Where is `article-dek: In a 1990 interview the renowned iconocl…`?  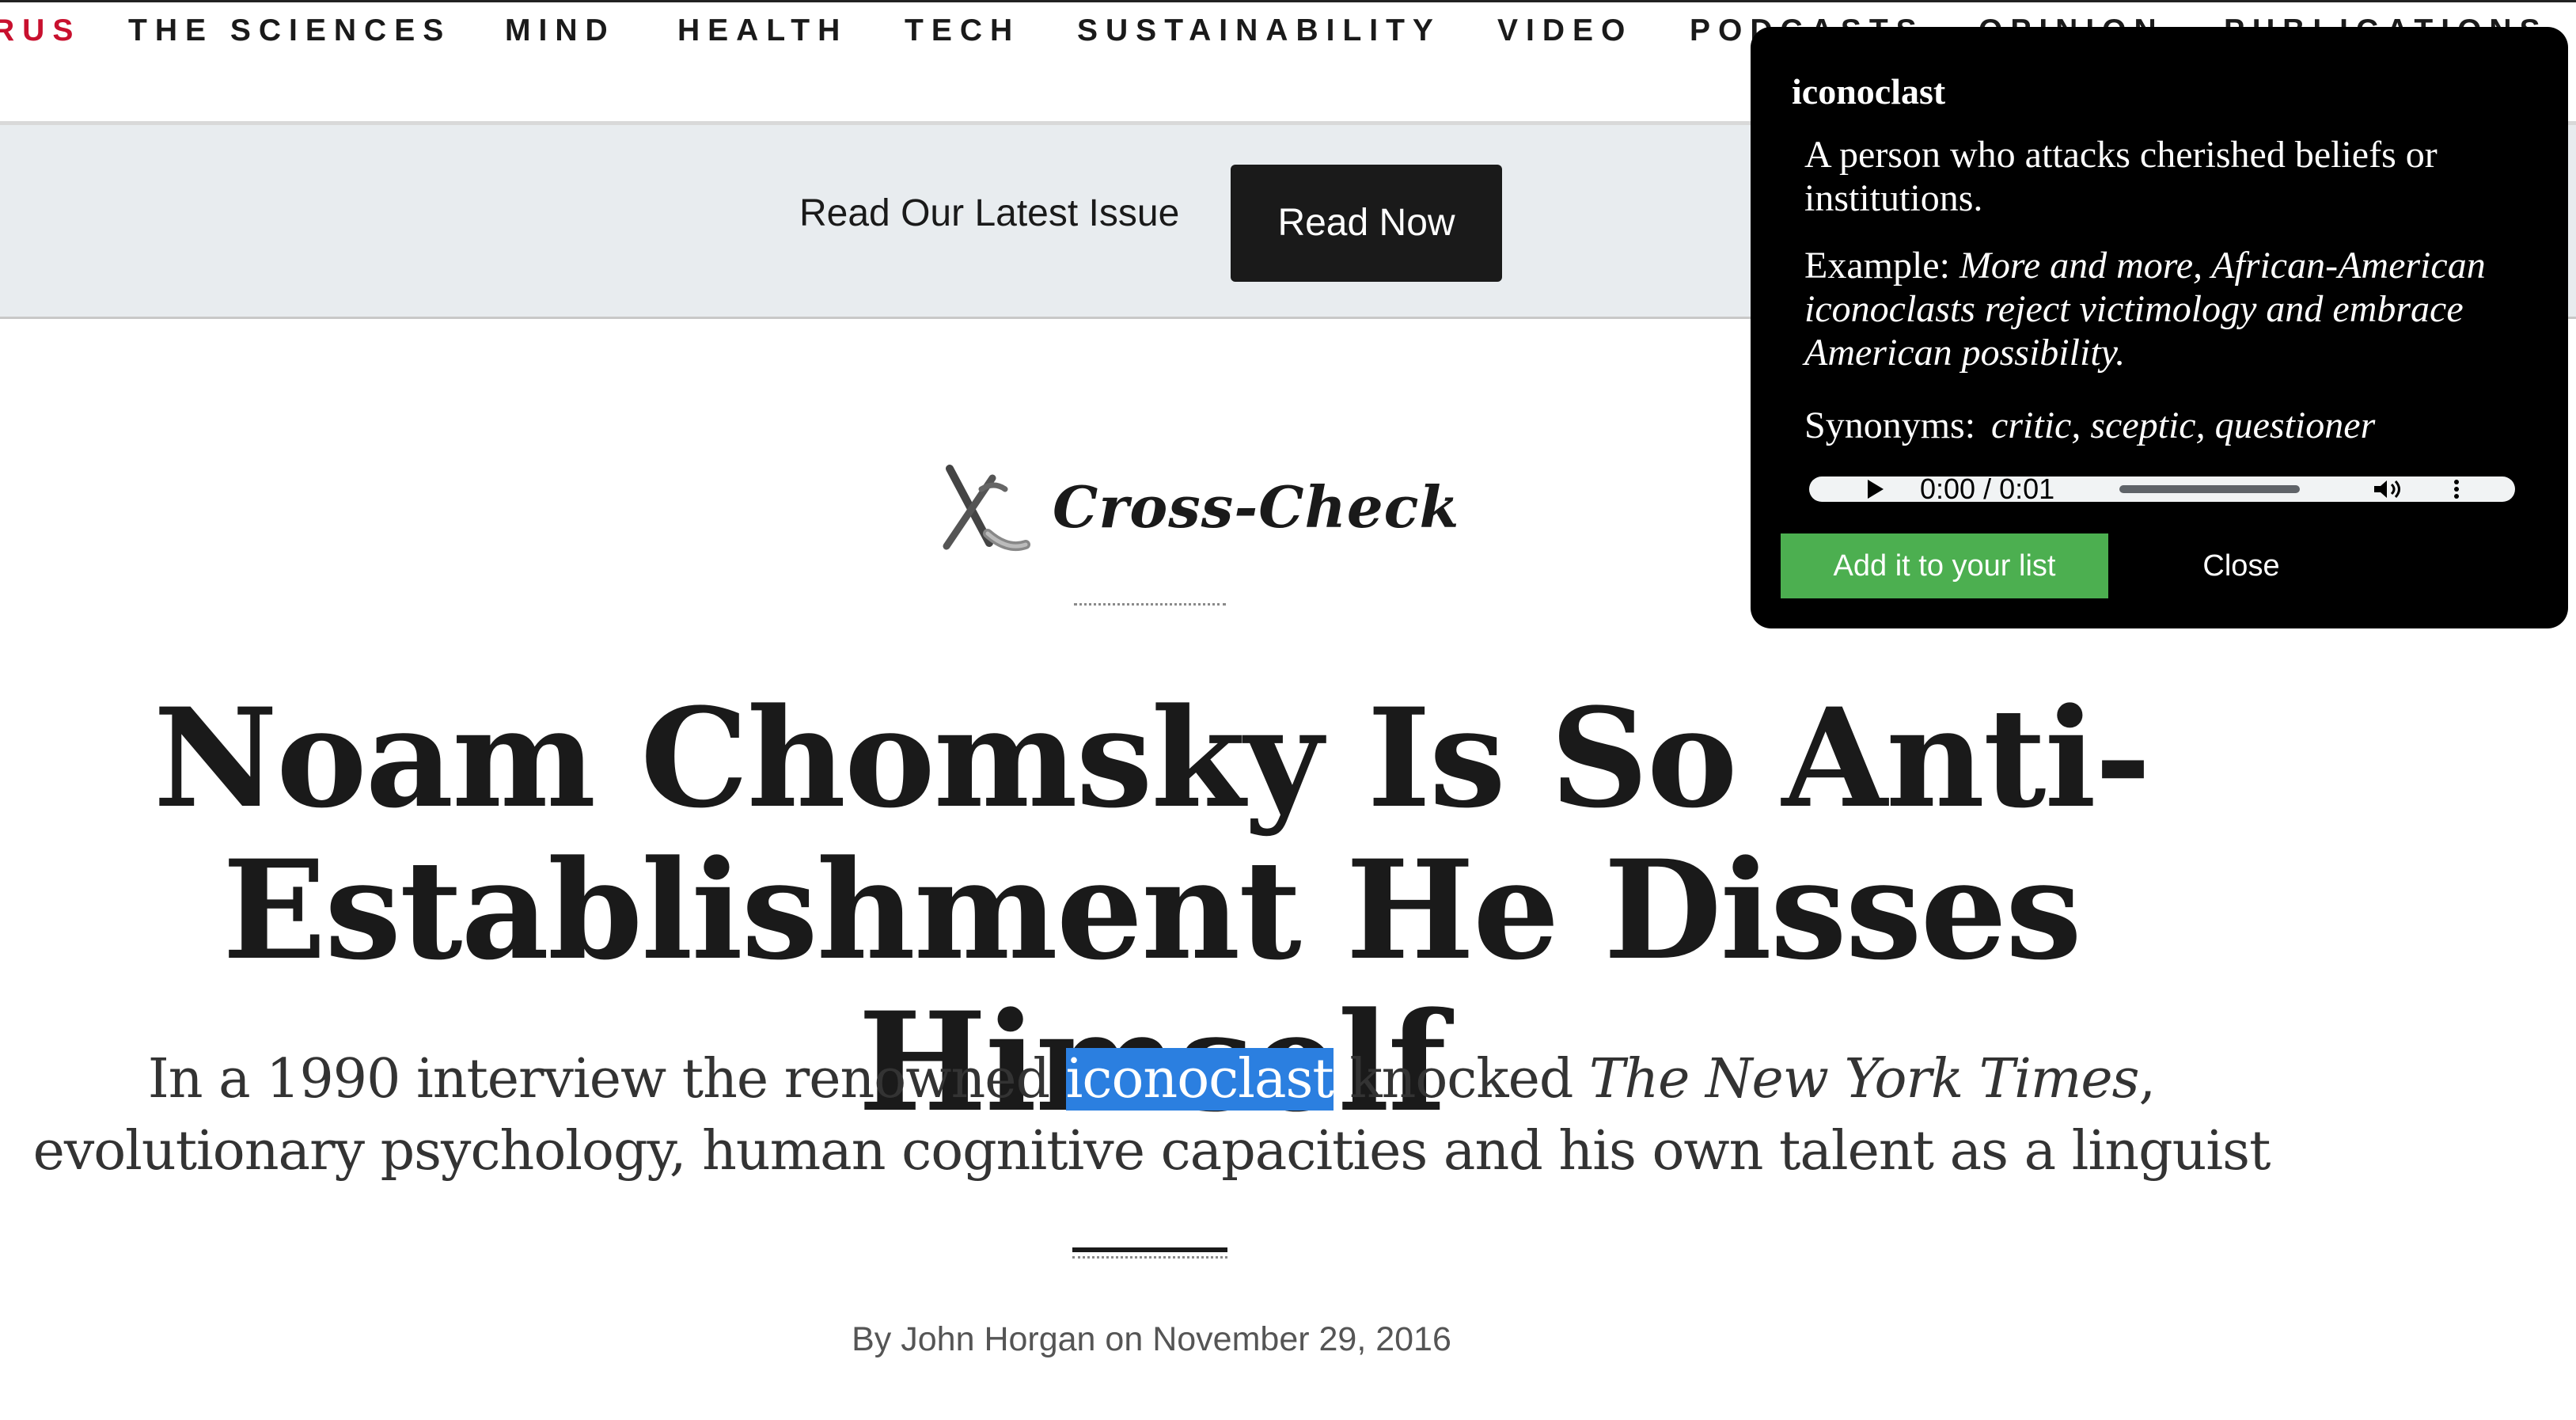 article-dek: In a 1990 interview the renowned iconocl… is located at coordinates (1151, 1115).